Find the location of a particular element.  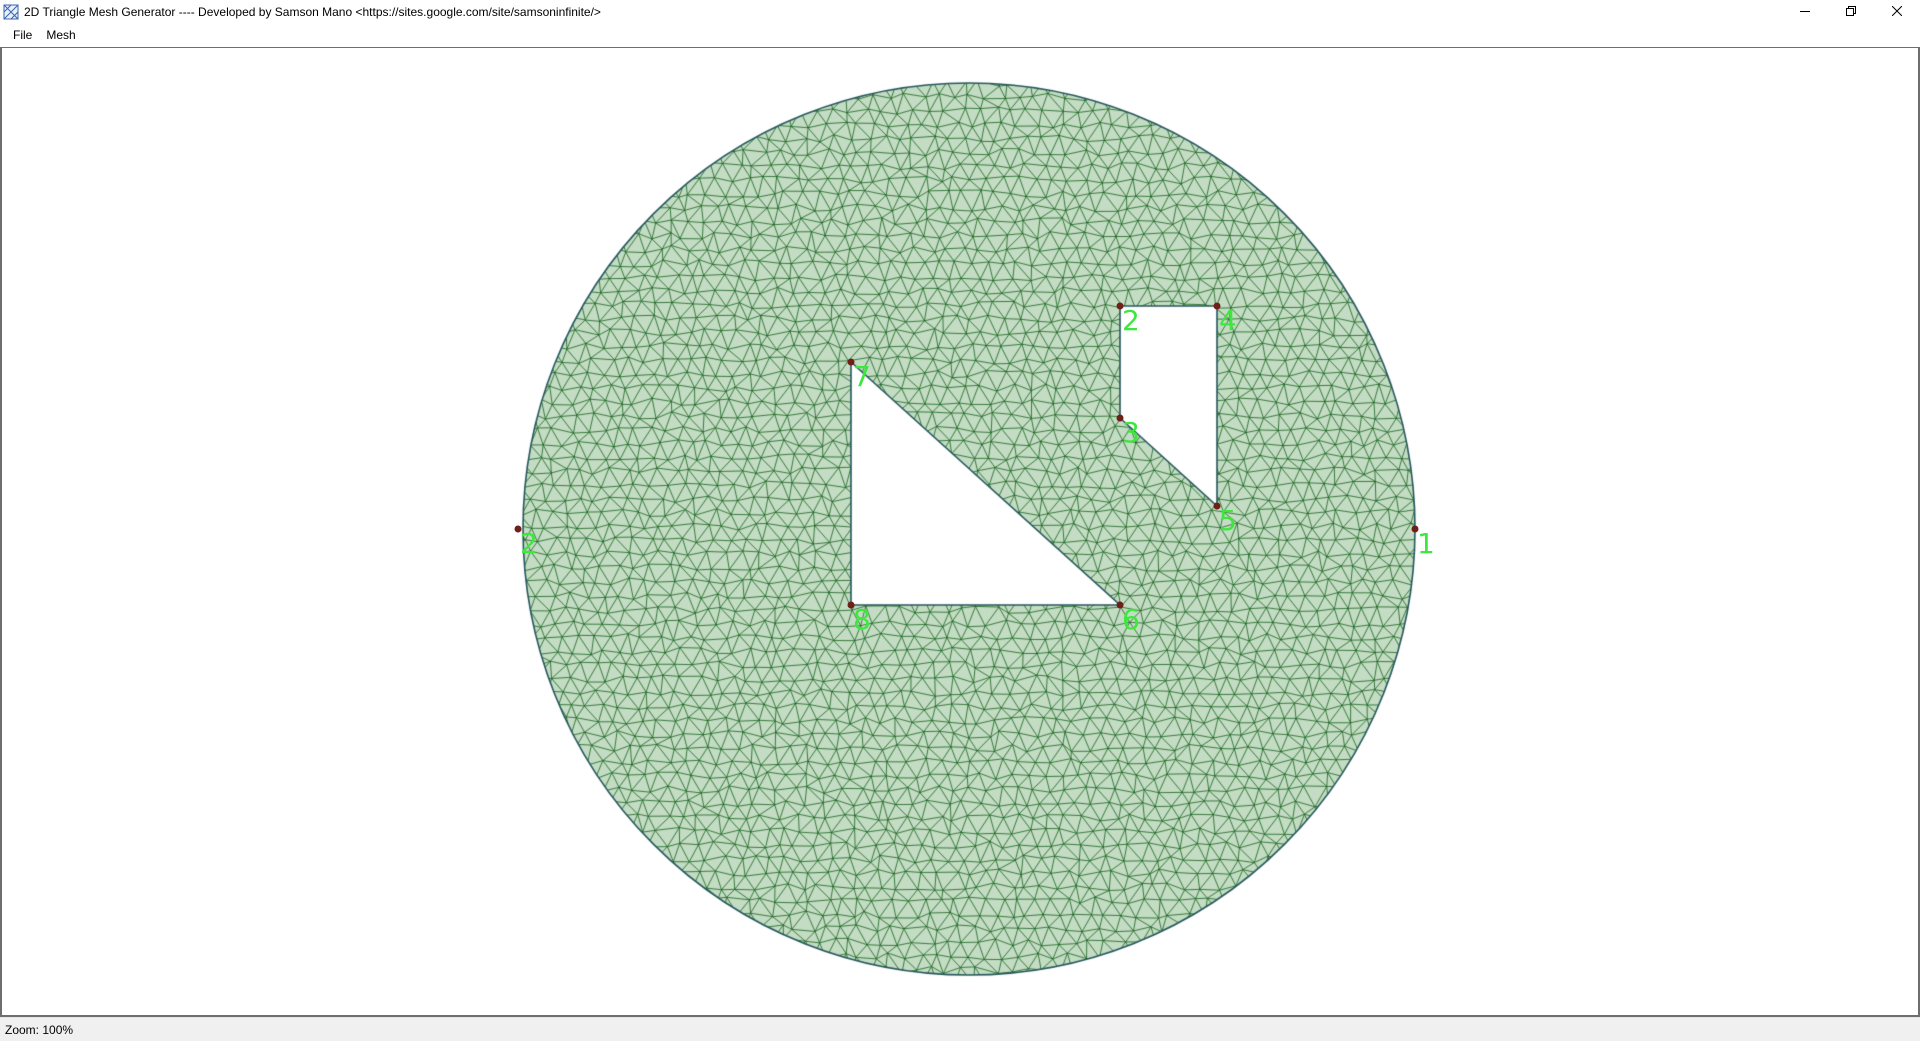

close-icon is located at coordinates (1897, 12).